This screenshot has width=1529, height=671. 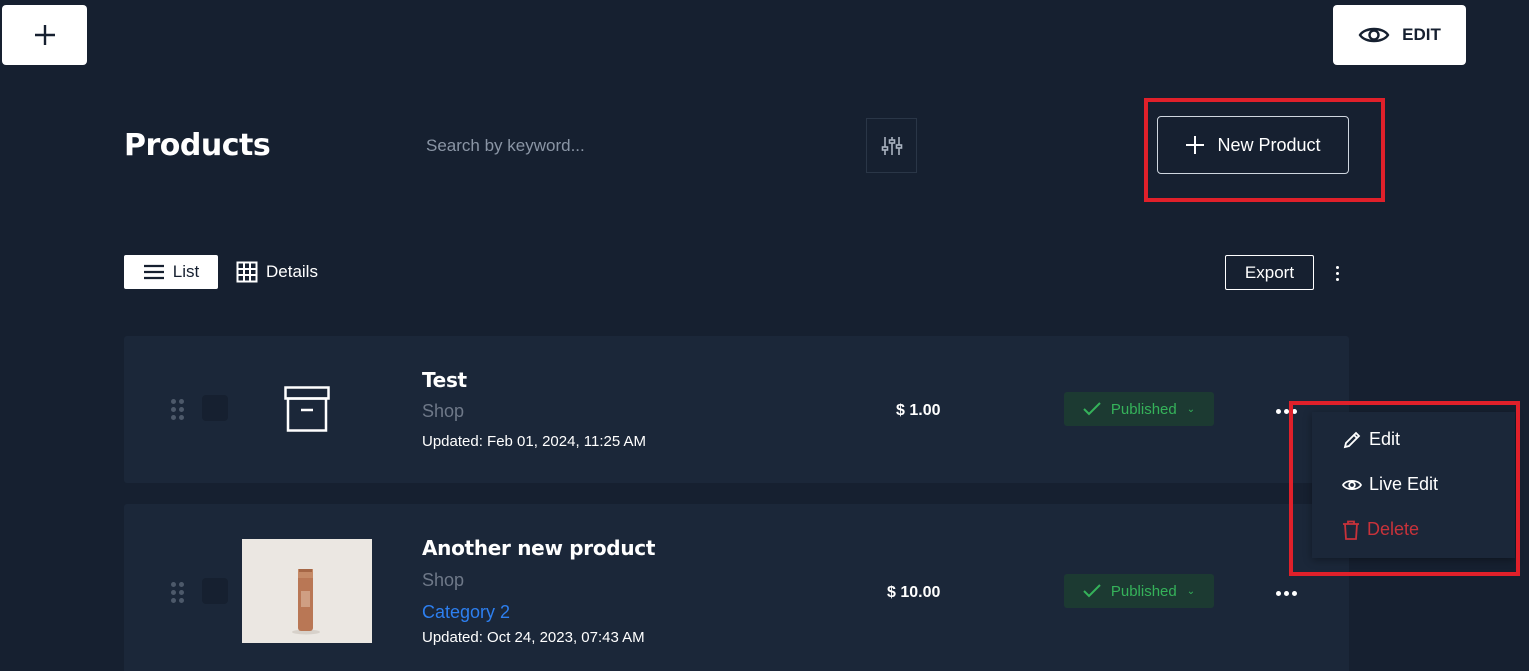 I want to click on more-actions-icon, so click(x=1286, y=593).